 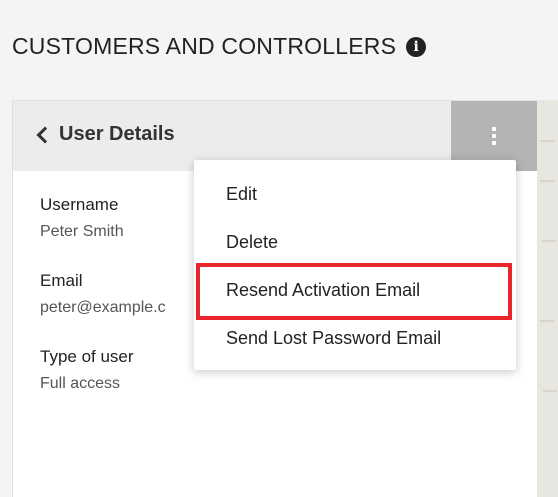 I want to click on field-label: Email, so click(x=61, y=280).